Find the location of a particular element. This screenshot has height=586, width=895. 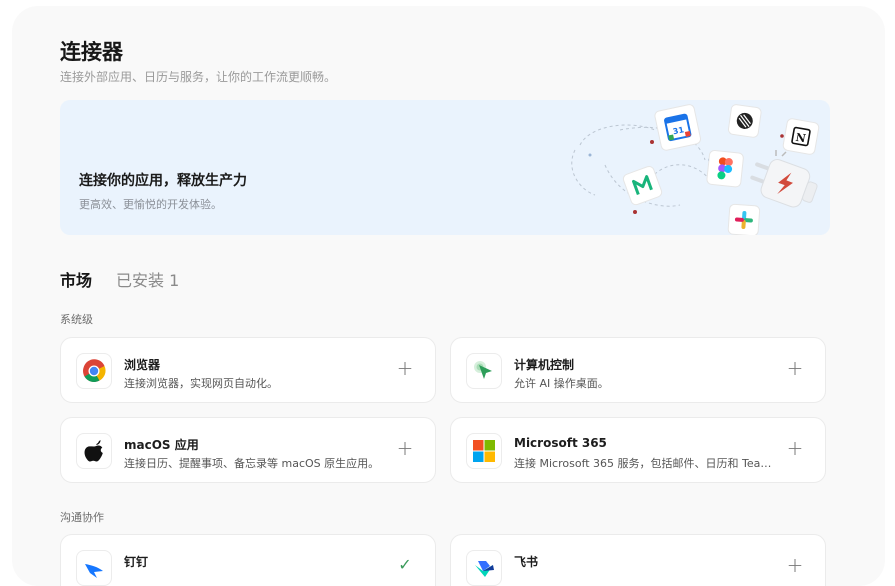

dingtalk-icon is located at coordinates (94, 568).